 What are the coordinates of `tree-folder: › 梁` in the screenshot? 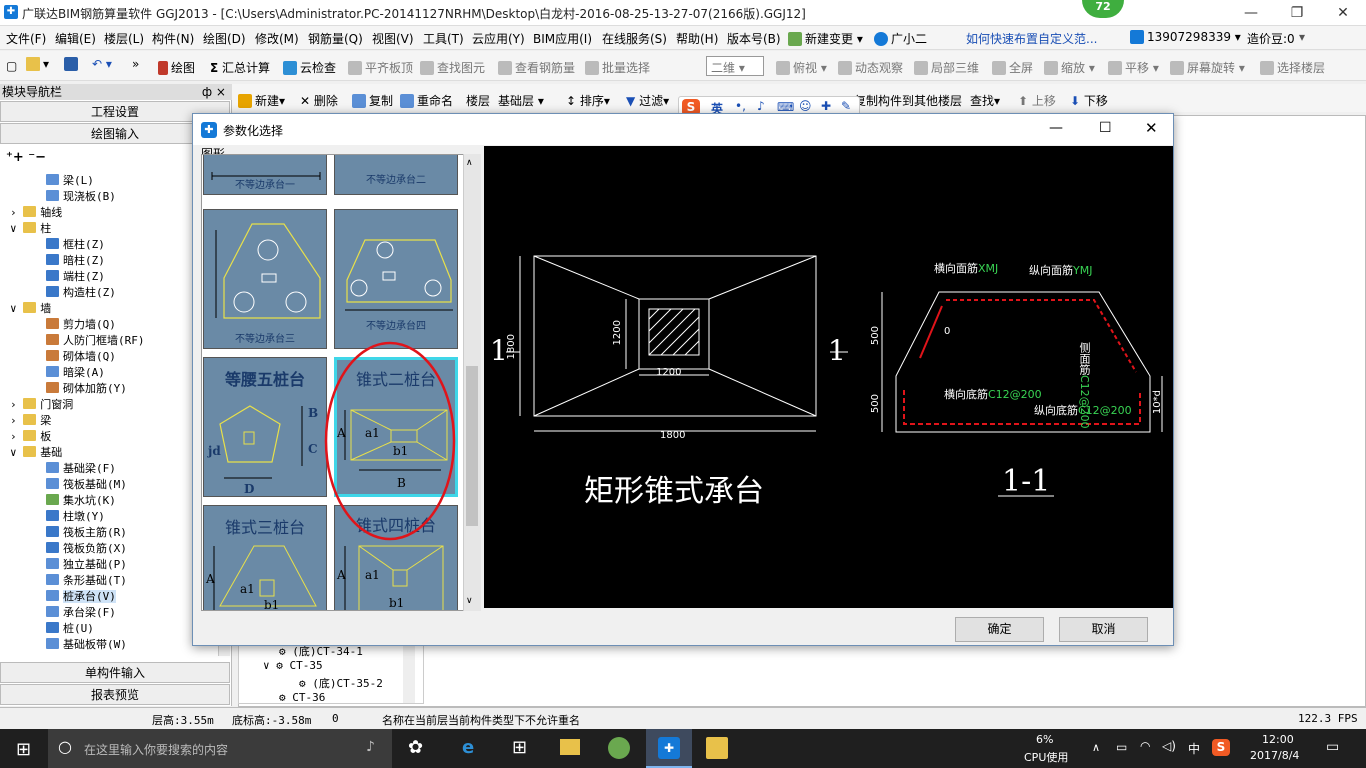 It's located at (30, 420).